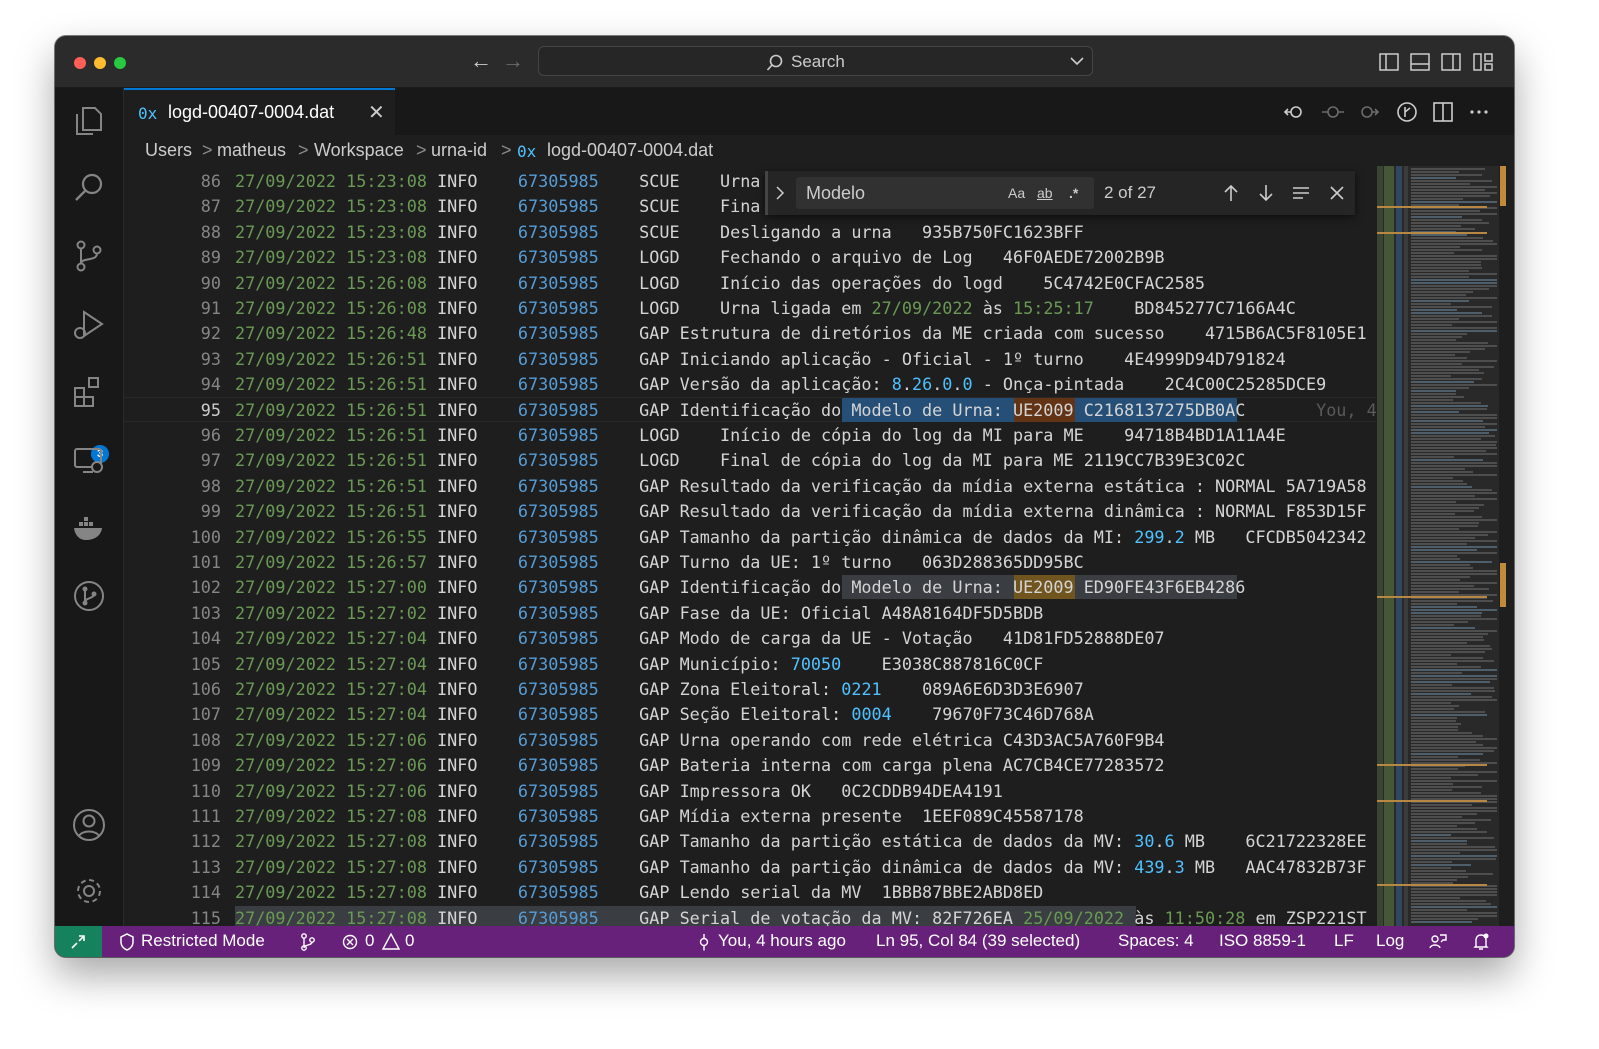  I want to click on tab-logd-file: 0x logd-00407-0004.dat ✕, so click(259, 111).